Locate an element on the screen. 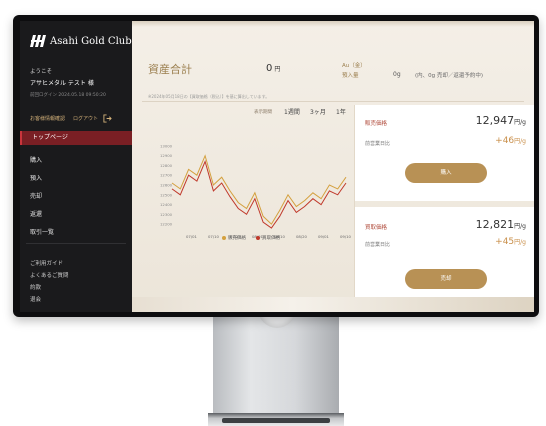 The height and width of the screenshot is (426, 546). x-tick-label: 09/10 is located at coordinates (346, 236).